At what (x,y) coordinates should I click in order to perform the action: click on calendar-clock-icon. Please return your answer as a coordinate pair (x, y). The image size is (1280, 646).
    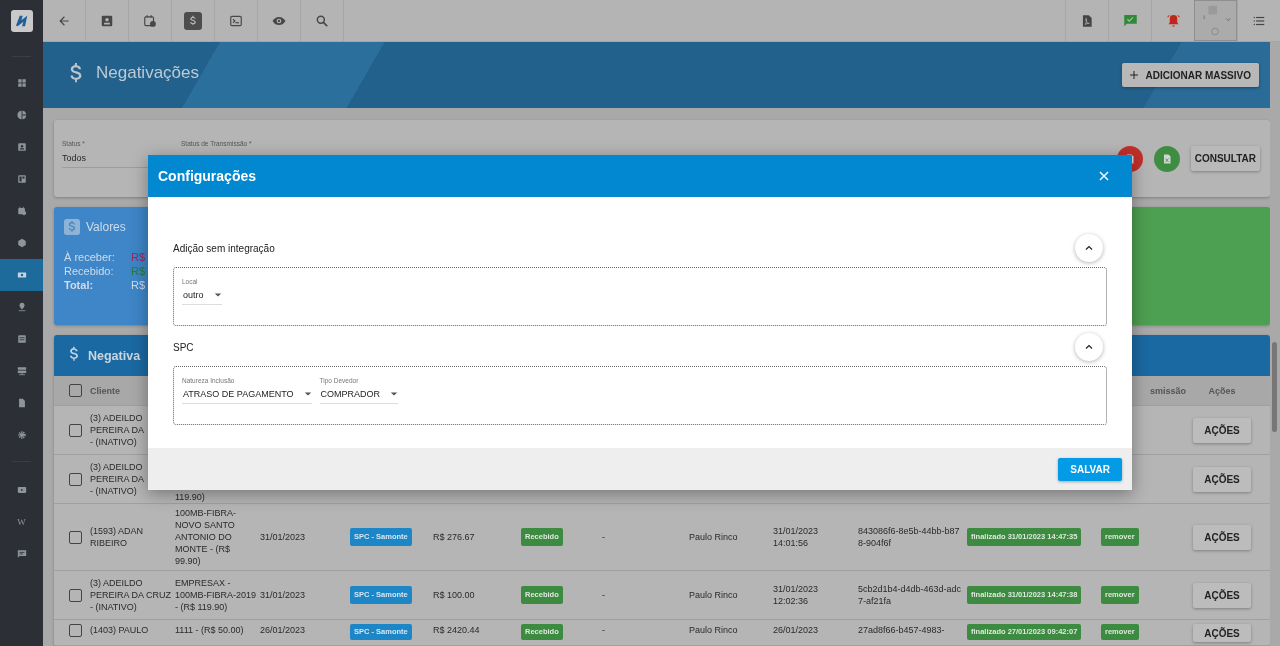
    Looking at the image, I should click on (150, 20).